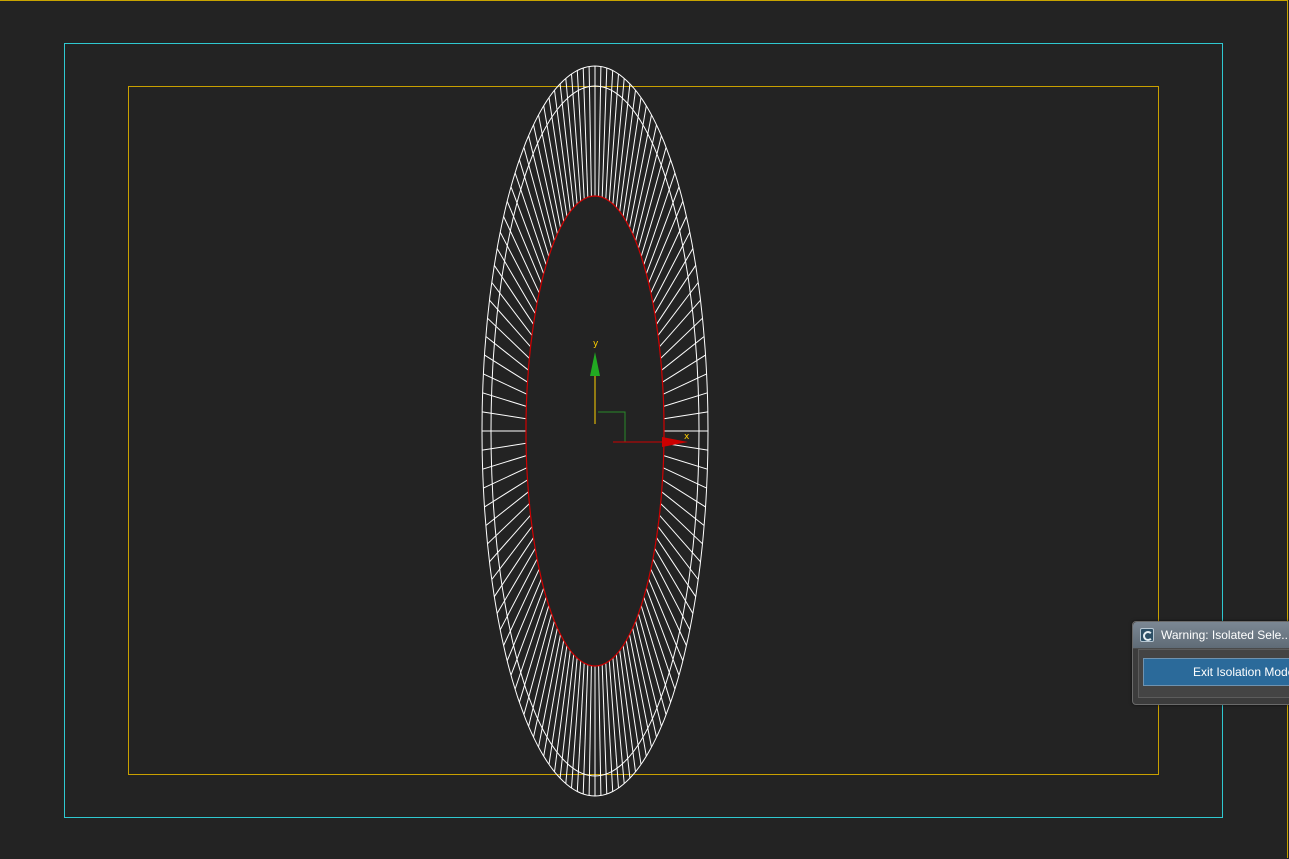  What do you see at coordinates (596, 344) in the screenshot?
I see `gizmo-y-label: y` at bounding box center [596, 344].